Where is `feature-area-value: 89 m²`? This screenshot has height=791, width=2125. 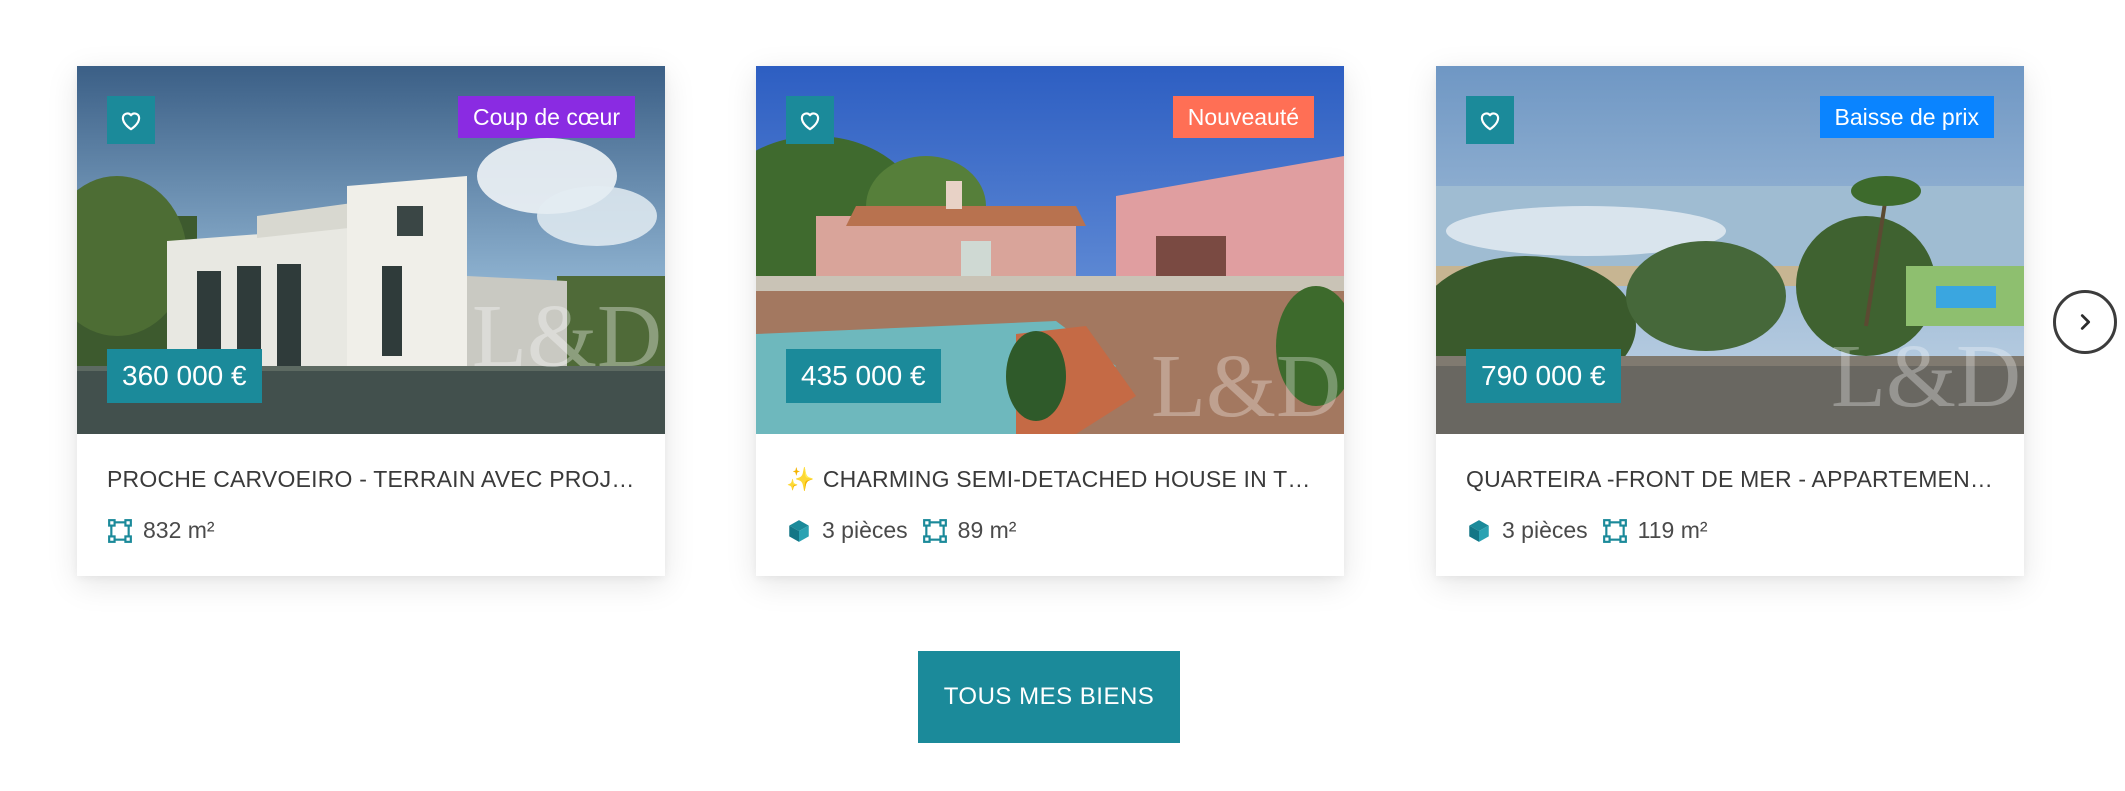
feature-area-value: 89 m² is located at coordinates (987, 530).